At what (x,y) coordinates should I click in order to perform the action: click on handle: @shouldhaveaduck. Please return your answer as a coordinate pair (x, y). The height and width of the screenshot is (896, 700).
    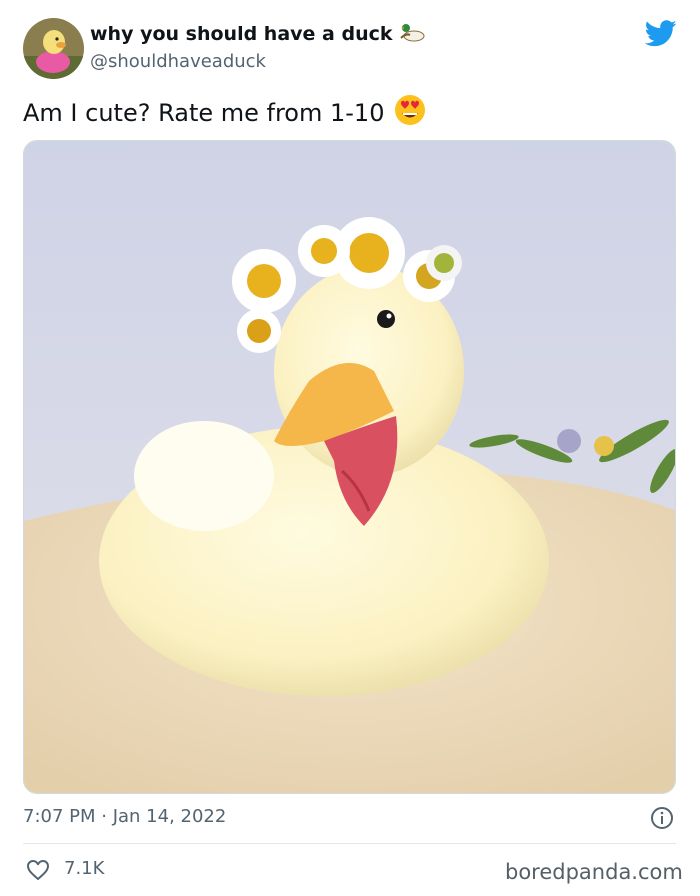
    Looking at the image, I should click on (178, 61).